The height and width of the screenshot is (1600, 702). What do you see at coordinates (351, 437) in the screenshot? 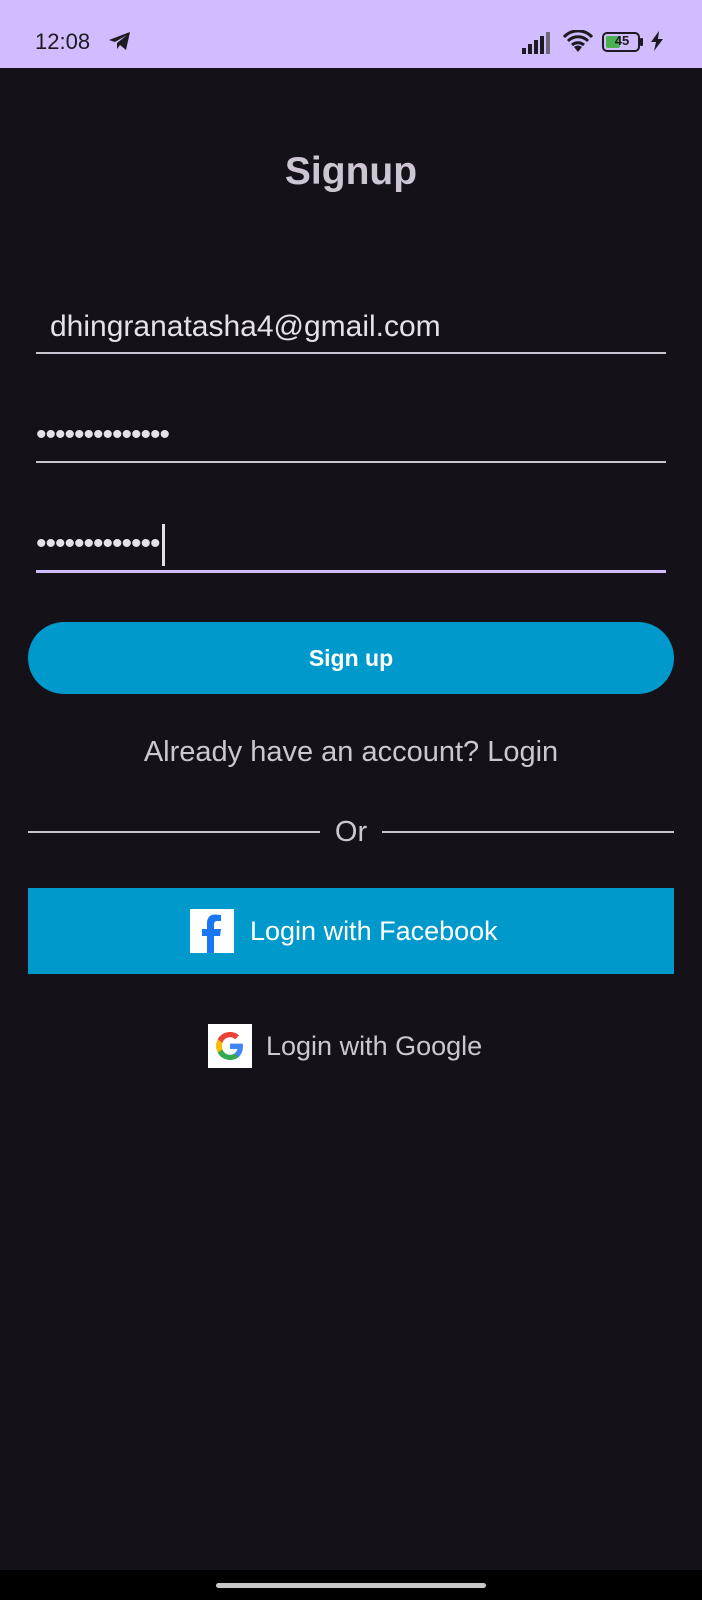
I see `password-field: ••••••••••••••` at bounding box center [351, 437].